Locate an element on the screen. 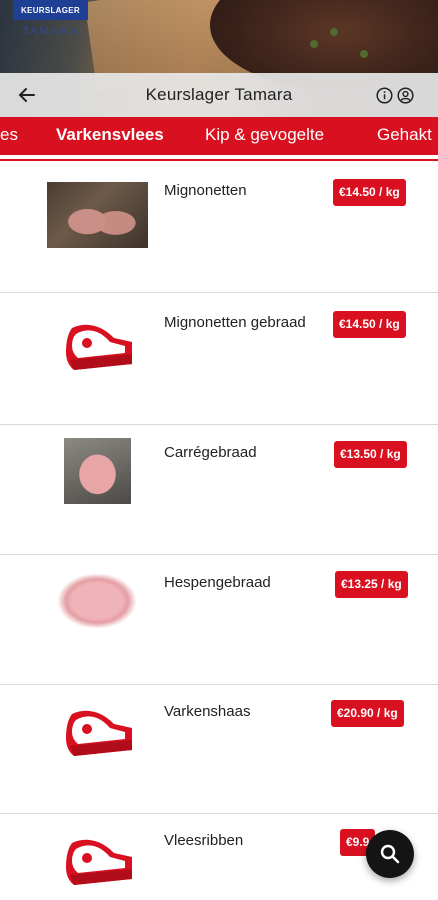 This screenshot has width=438, height=900. product-name: Mignonetten gebraad is located at coordinates (235, 322).